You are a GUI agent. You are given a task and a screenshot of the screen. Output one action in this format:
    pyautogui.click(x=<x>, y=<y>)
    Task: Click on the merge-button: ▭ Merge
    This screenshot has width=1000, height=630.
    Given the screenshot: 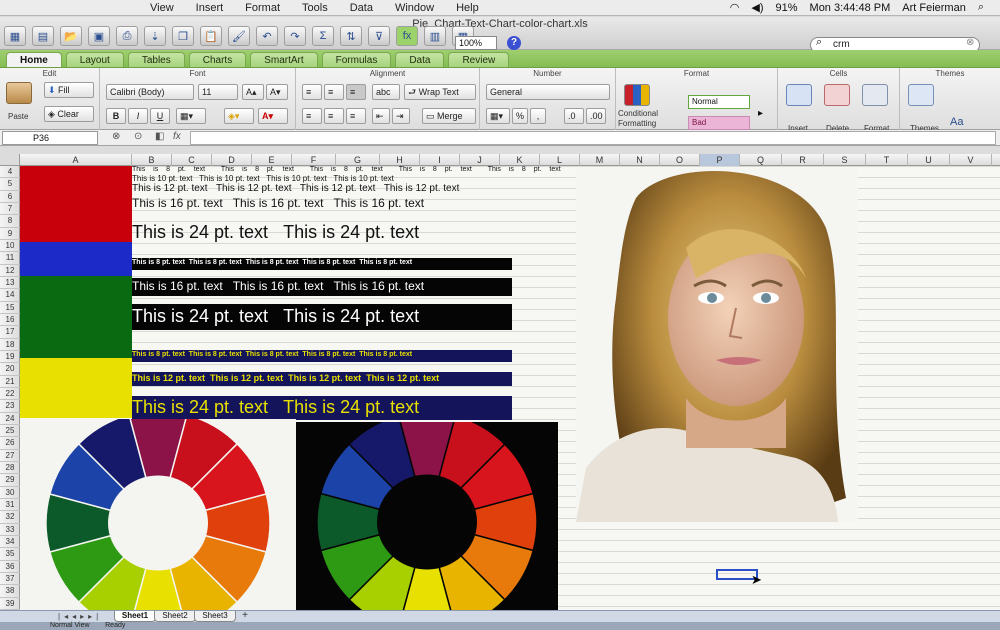 What is the action you would take?
    pyautogui.click(x=449, y=116)
    